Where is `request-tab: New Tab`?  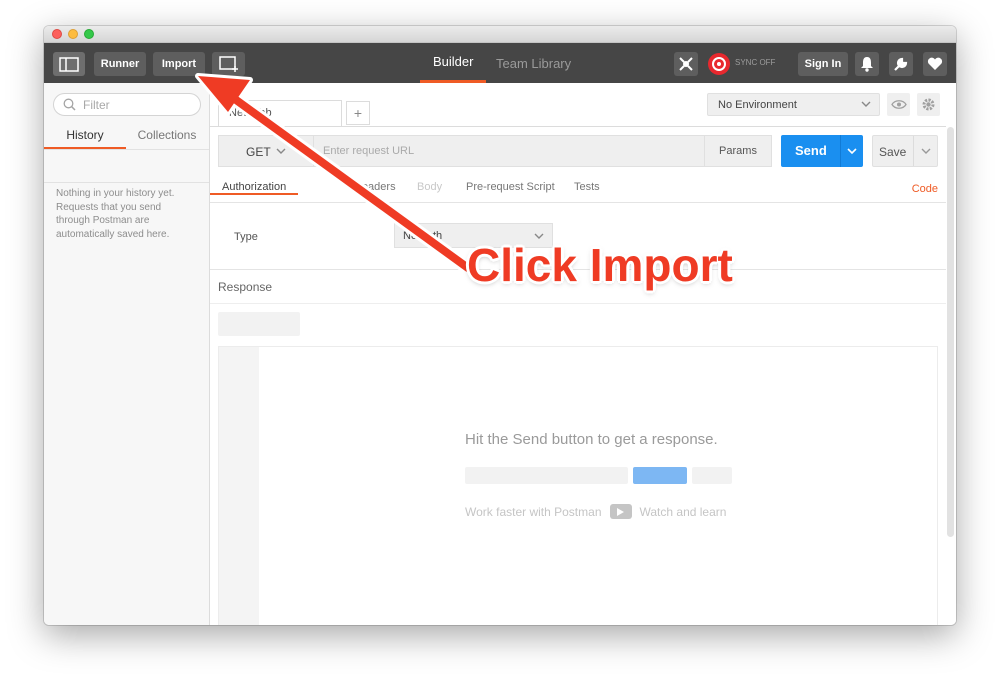 request-tab: New Tab is located at coordinates (280, 113).